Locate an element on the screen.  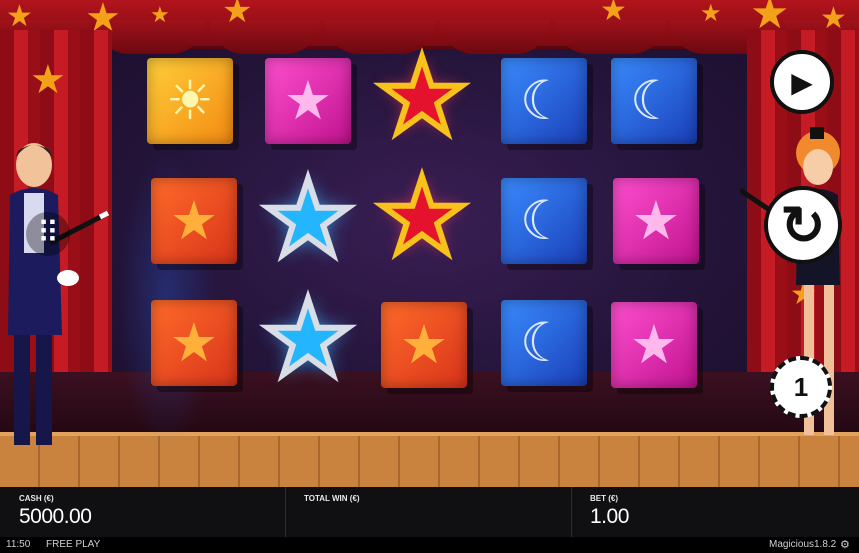
clock: 11:50 is located at coordinates (18, 544).